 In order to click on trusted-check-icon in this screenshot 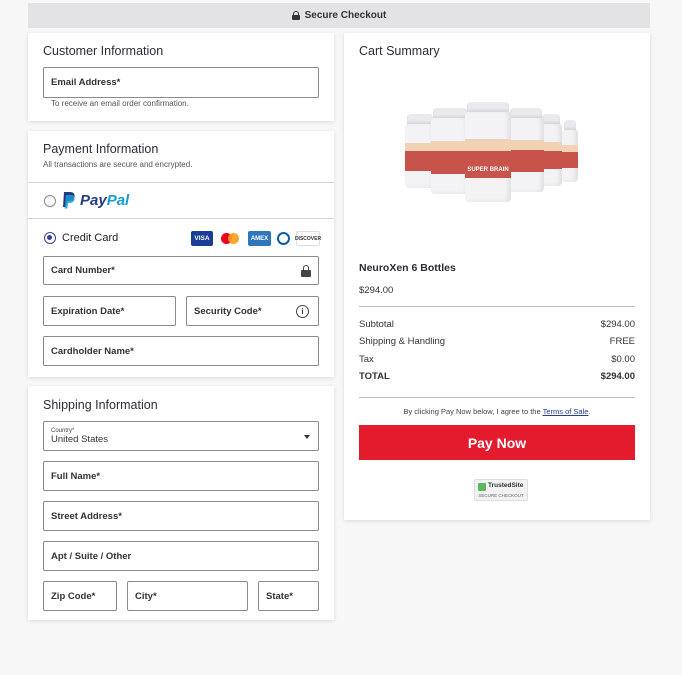, I will do `click(482, 487)`.